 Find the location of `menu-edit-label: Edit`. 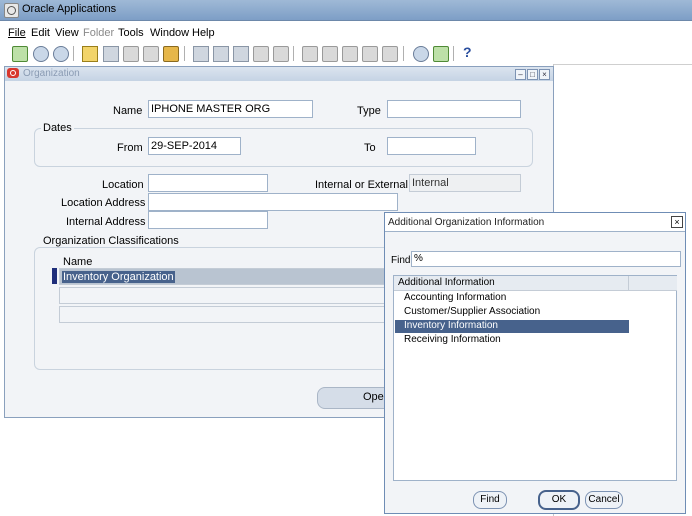

menu-edit-label: Edit is located at coordinates (40, 33).